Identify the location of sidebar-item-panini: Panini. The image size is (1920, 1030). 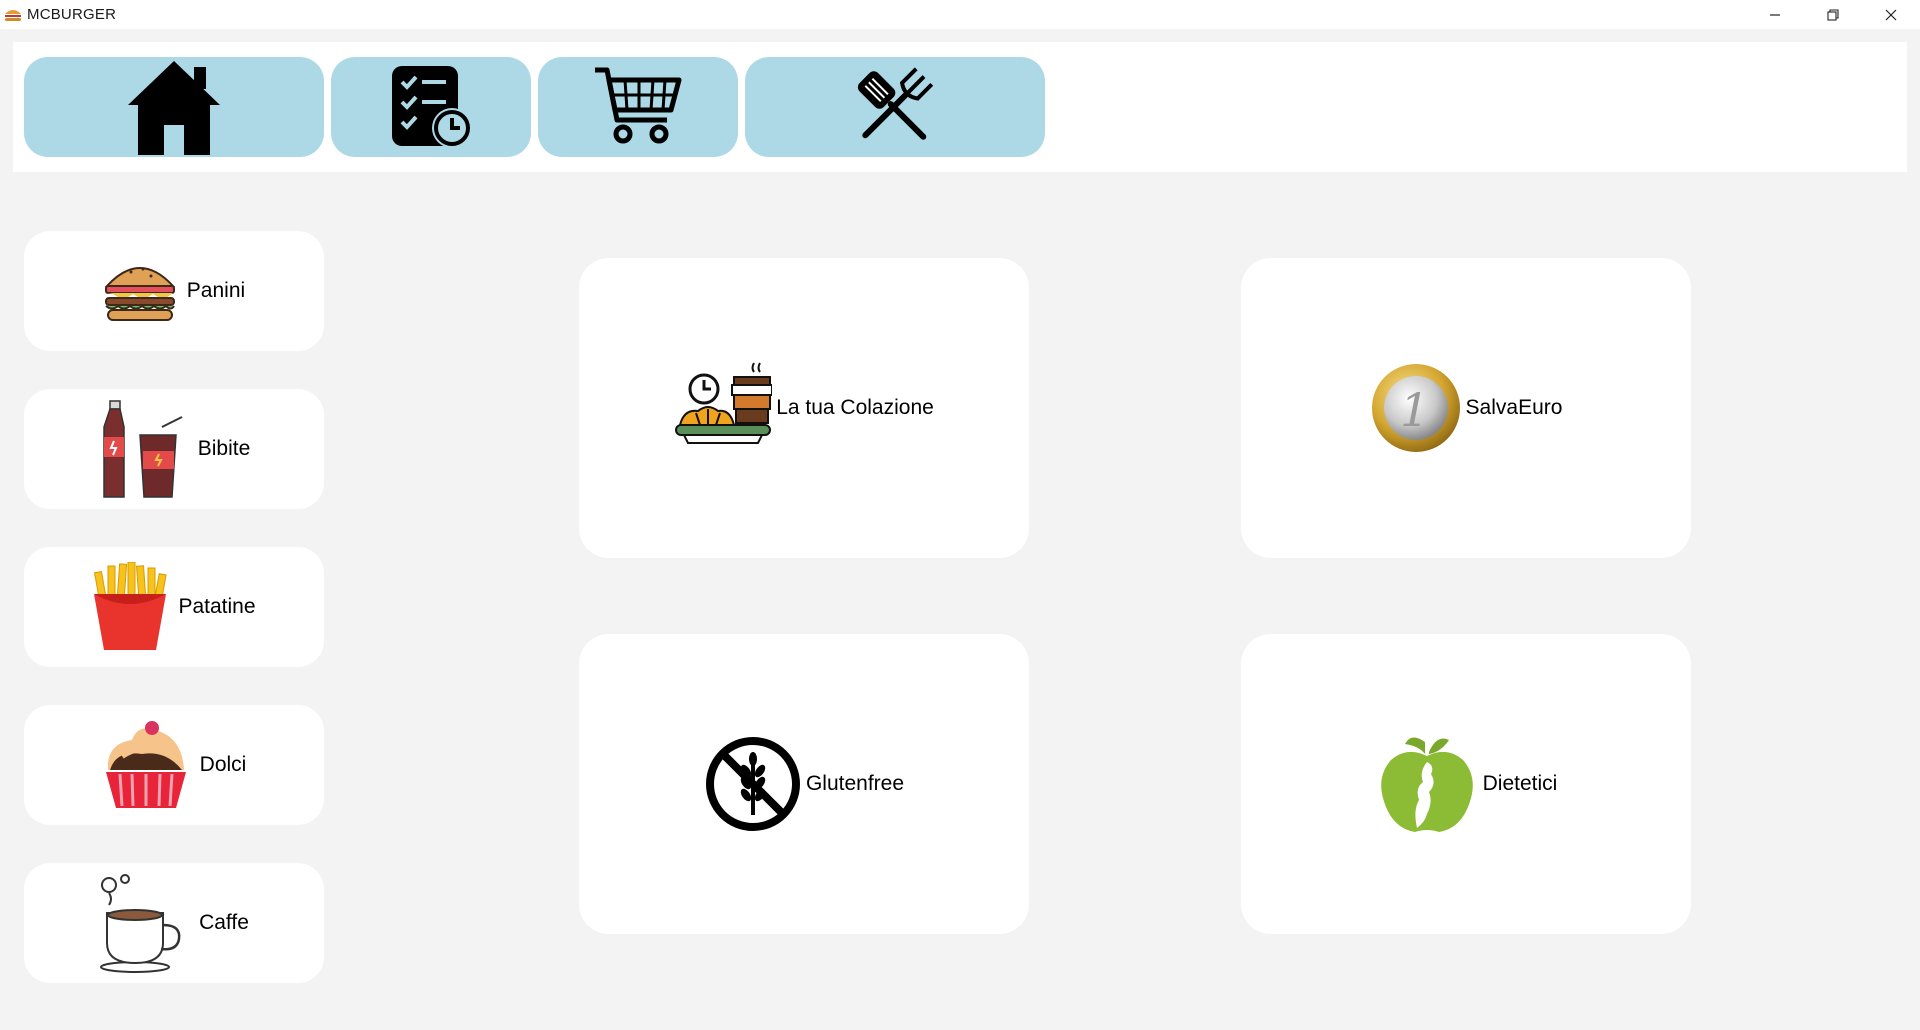
(174, 291).